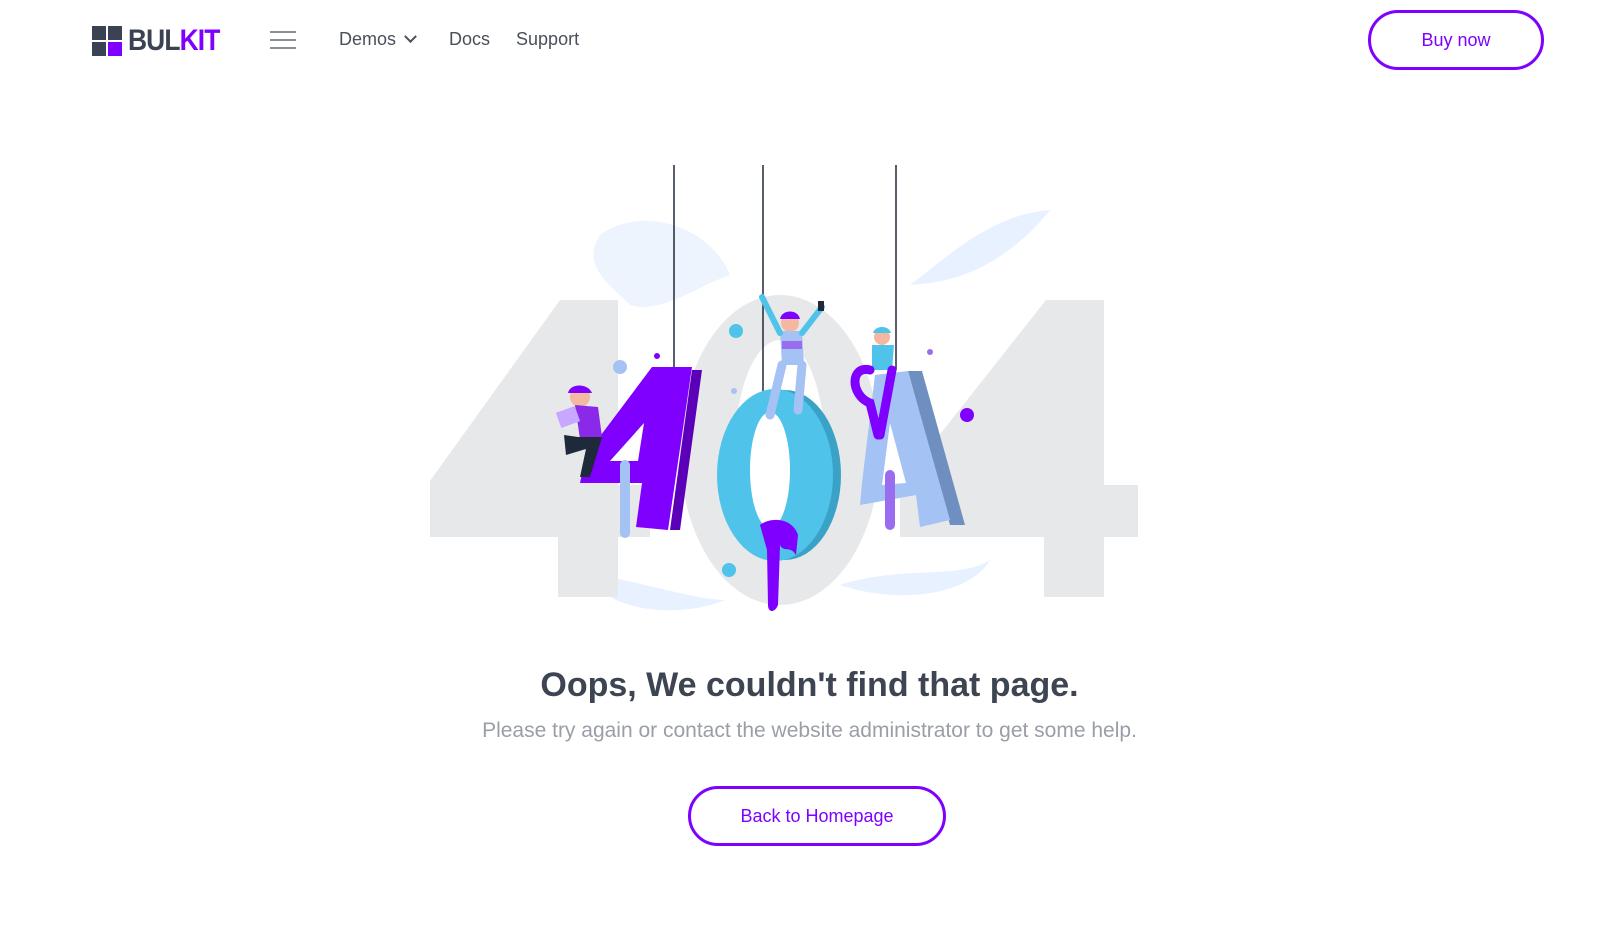 The height and width of the screenshot is (943, 1619). I want to click on brand-name-part2: KIT, so click(200, 40).